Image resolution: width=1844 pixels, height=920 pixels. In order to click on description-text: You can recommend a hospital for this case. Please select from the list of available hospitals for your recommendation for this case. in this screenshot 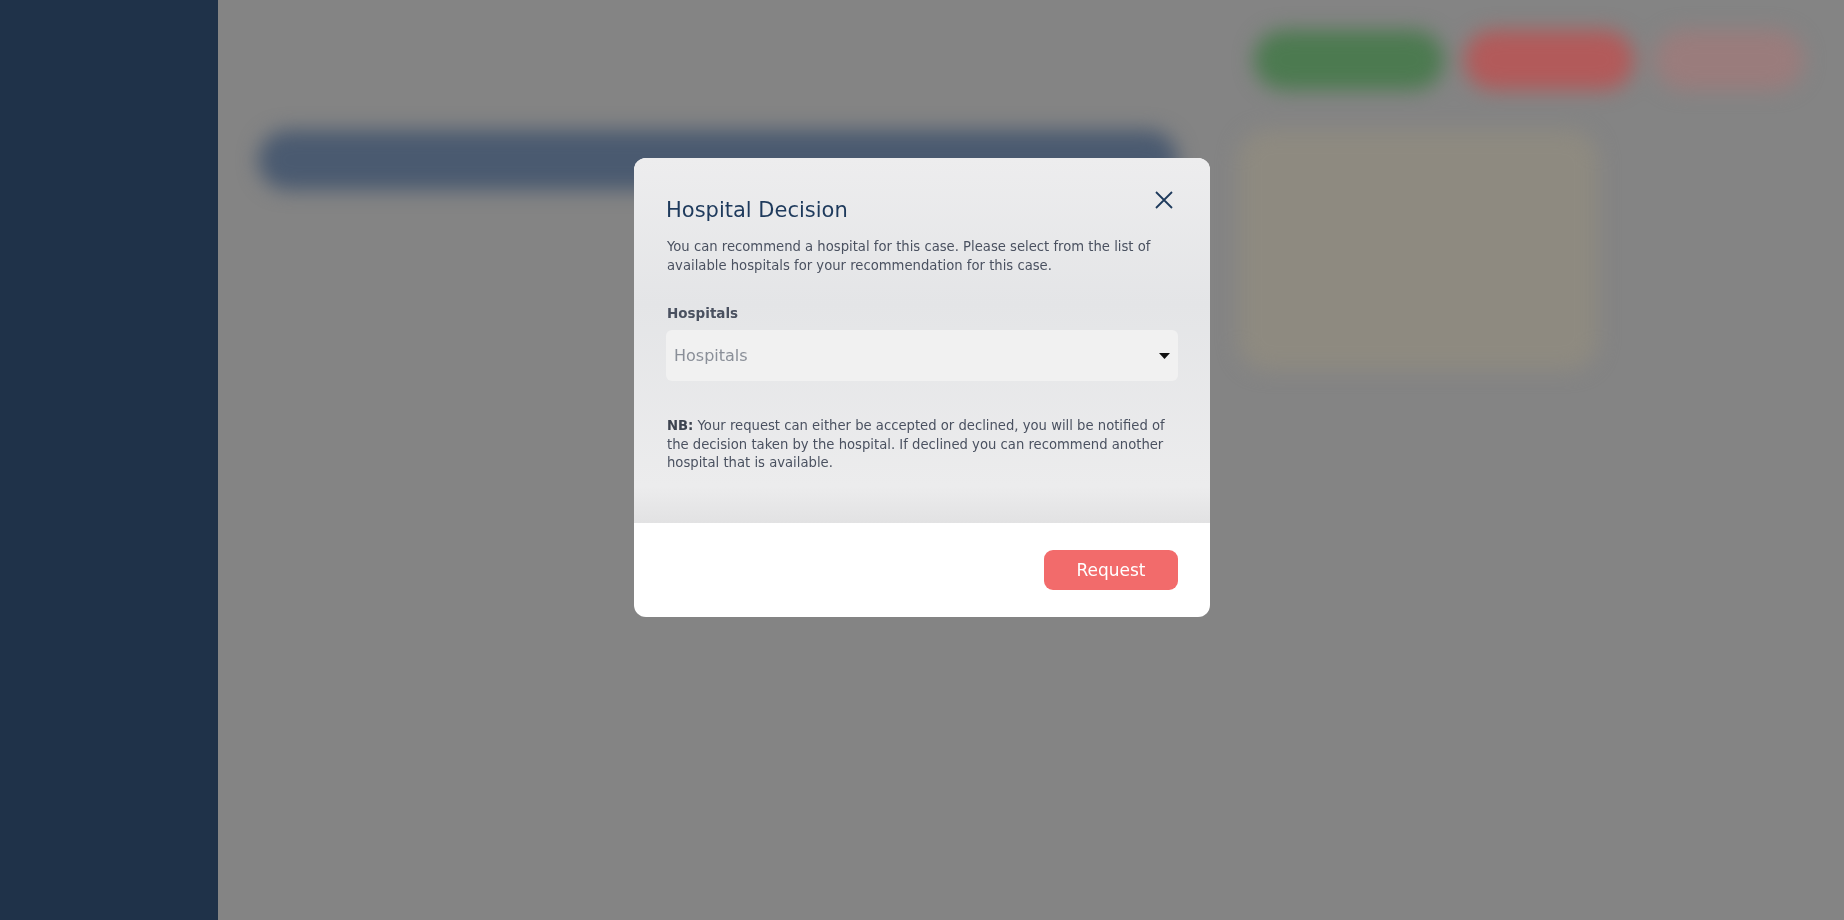, I will do `click(909, 256)`.